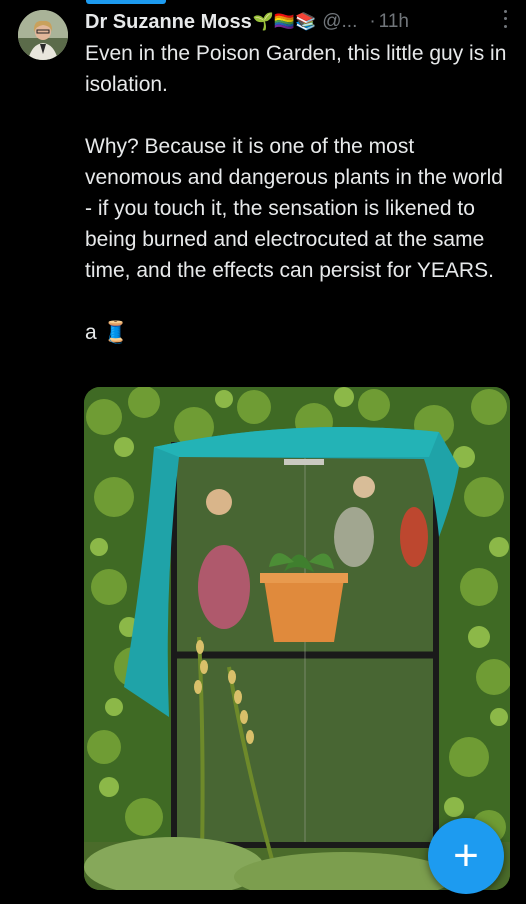 This screenshot has height=904, width=526. I want to click on tweet-header: Dr Suzanne Moss 🌱🏳️‍🌈📚 @... · 11h, so click(298, 22).